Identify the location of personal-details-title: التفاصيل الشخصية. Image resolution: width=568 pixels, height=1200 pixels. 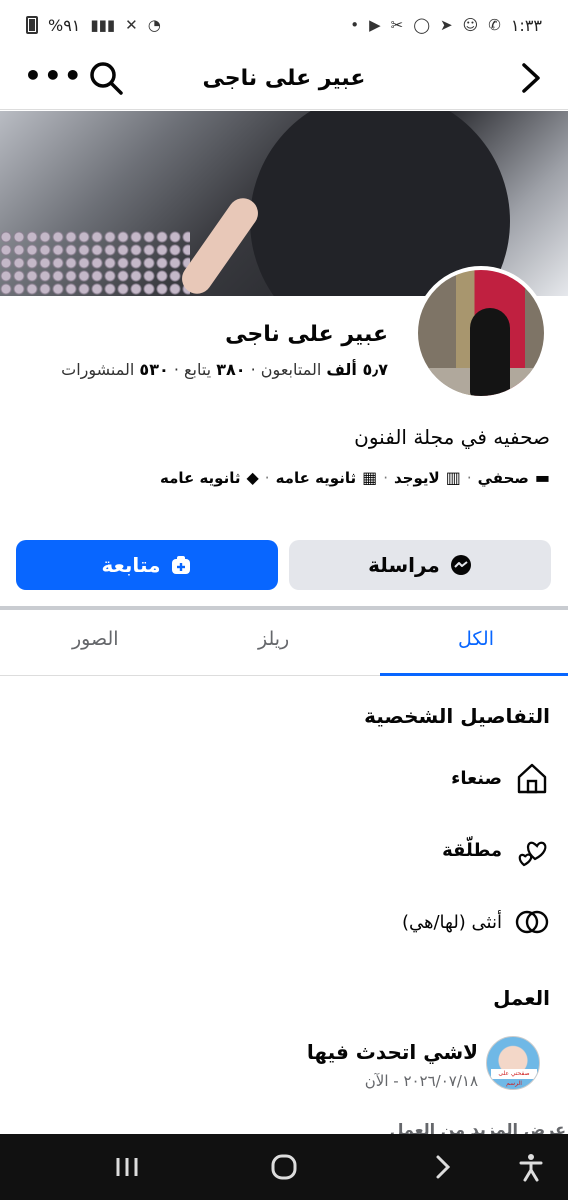
(457, 716).